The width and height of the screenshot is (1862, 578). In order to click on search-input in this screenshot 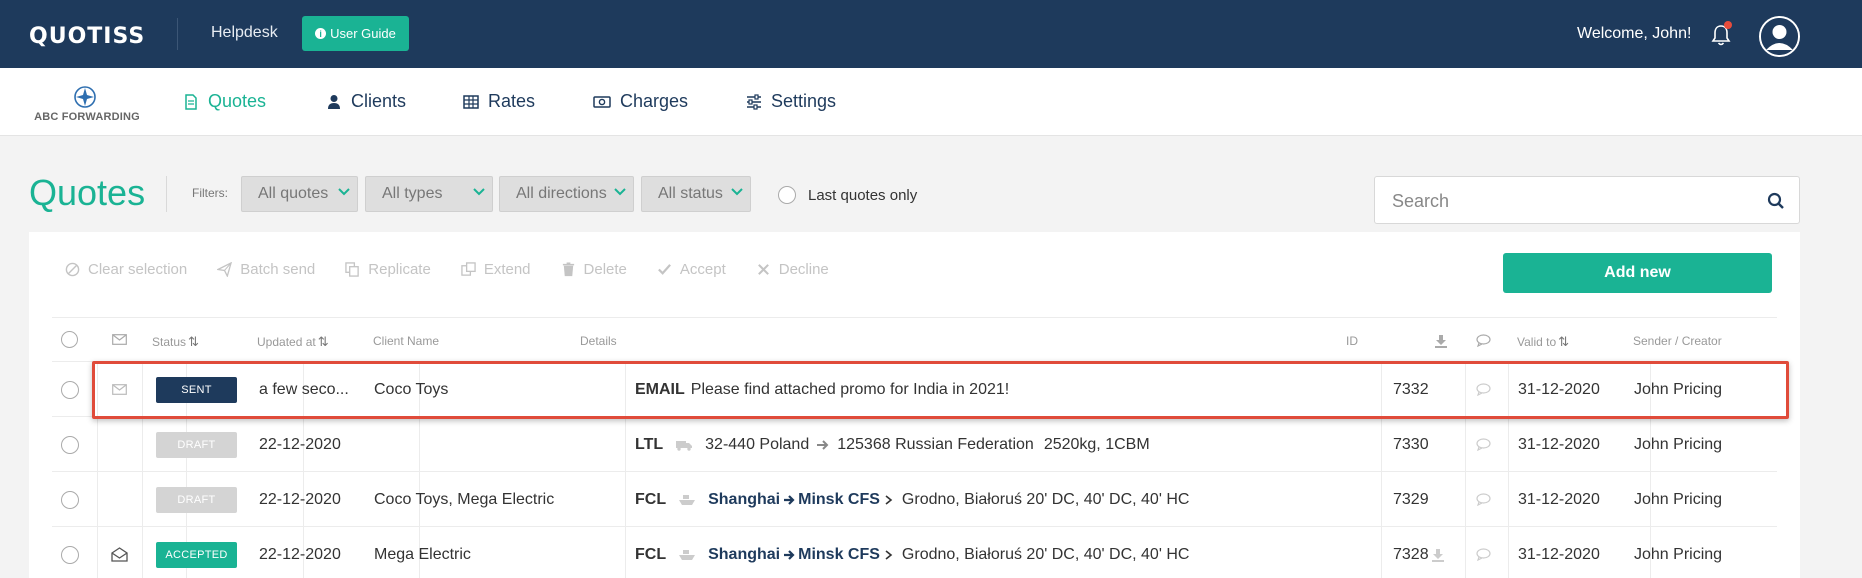, I will do `click(1572, 201)`.